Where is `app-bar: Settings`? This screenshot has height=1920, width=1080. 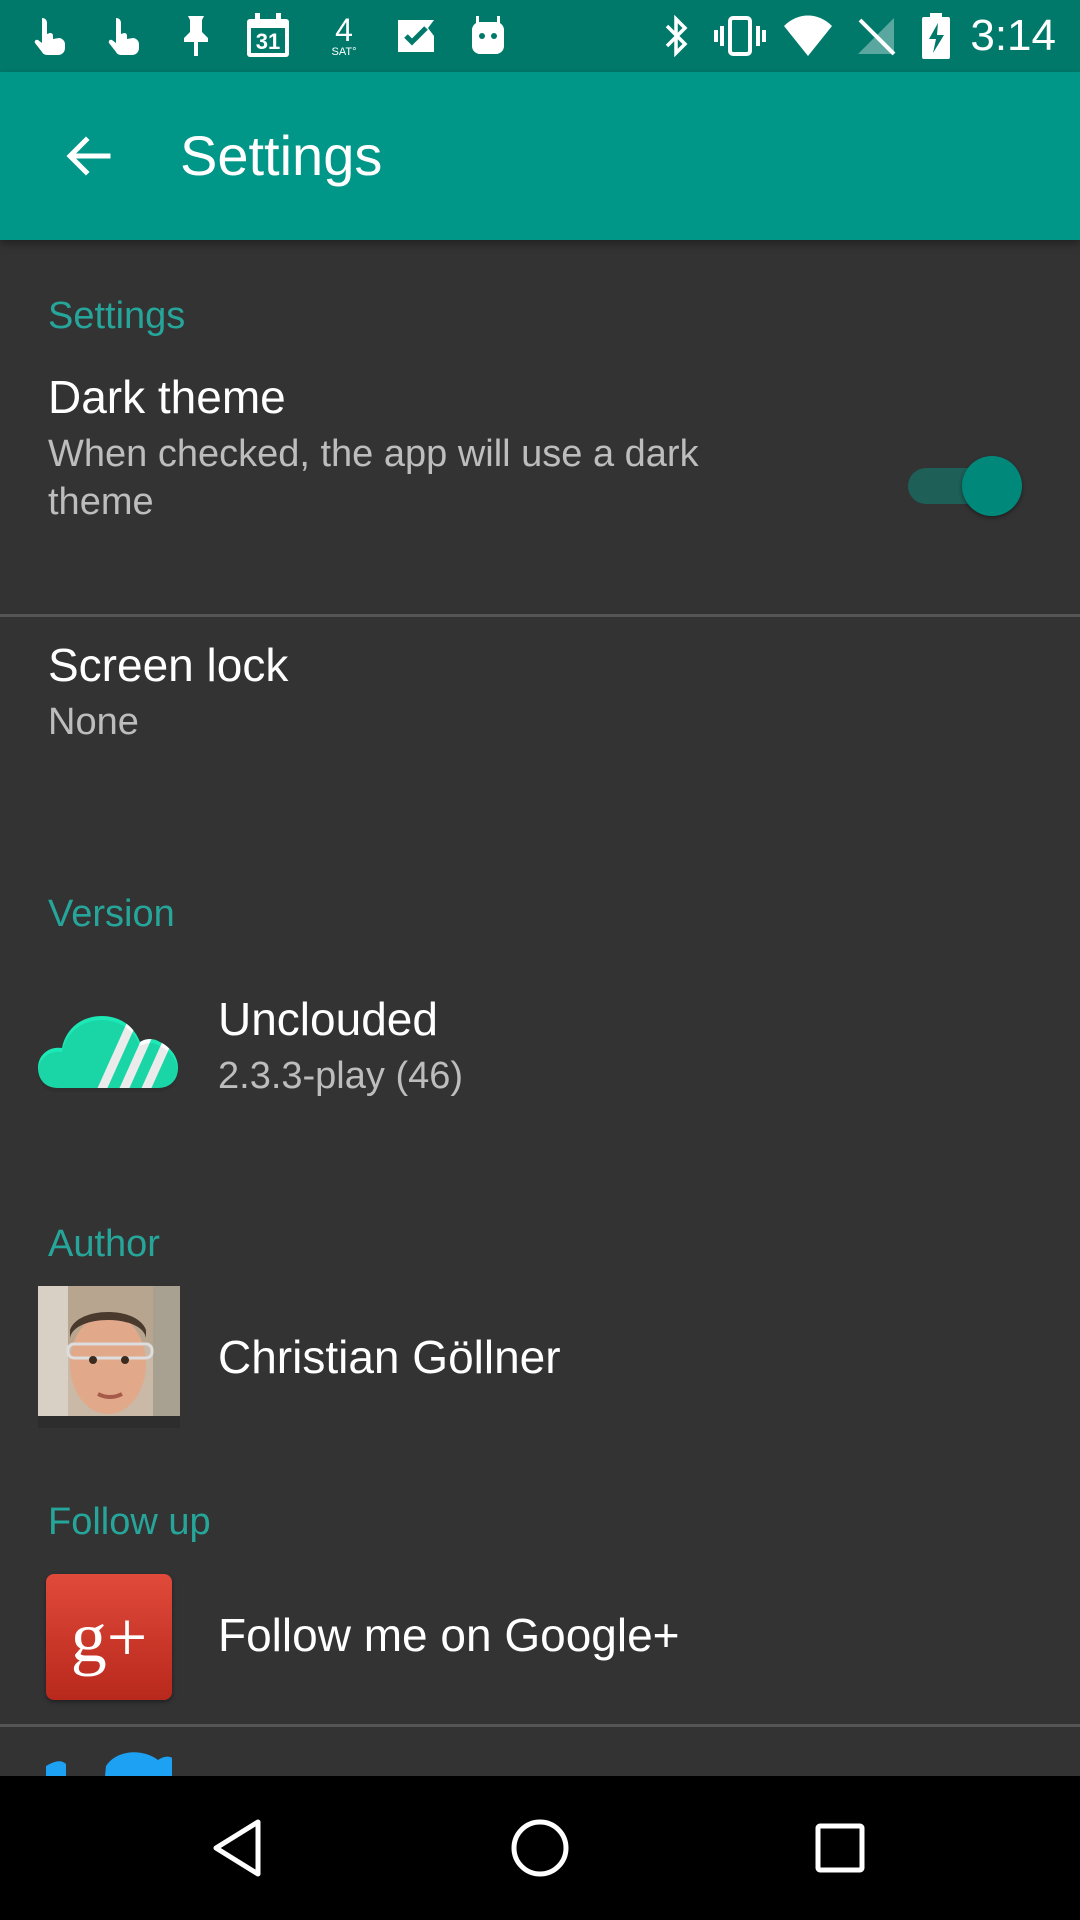 app-bar: Settings is located at coordinates (540, 156).